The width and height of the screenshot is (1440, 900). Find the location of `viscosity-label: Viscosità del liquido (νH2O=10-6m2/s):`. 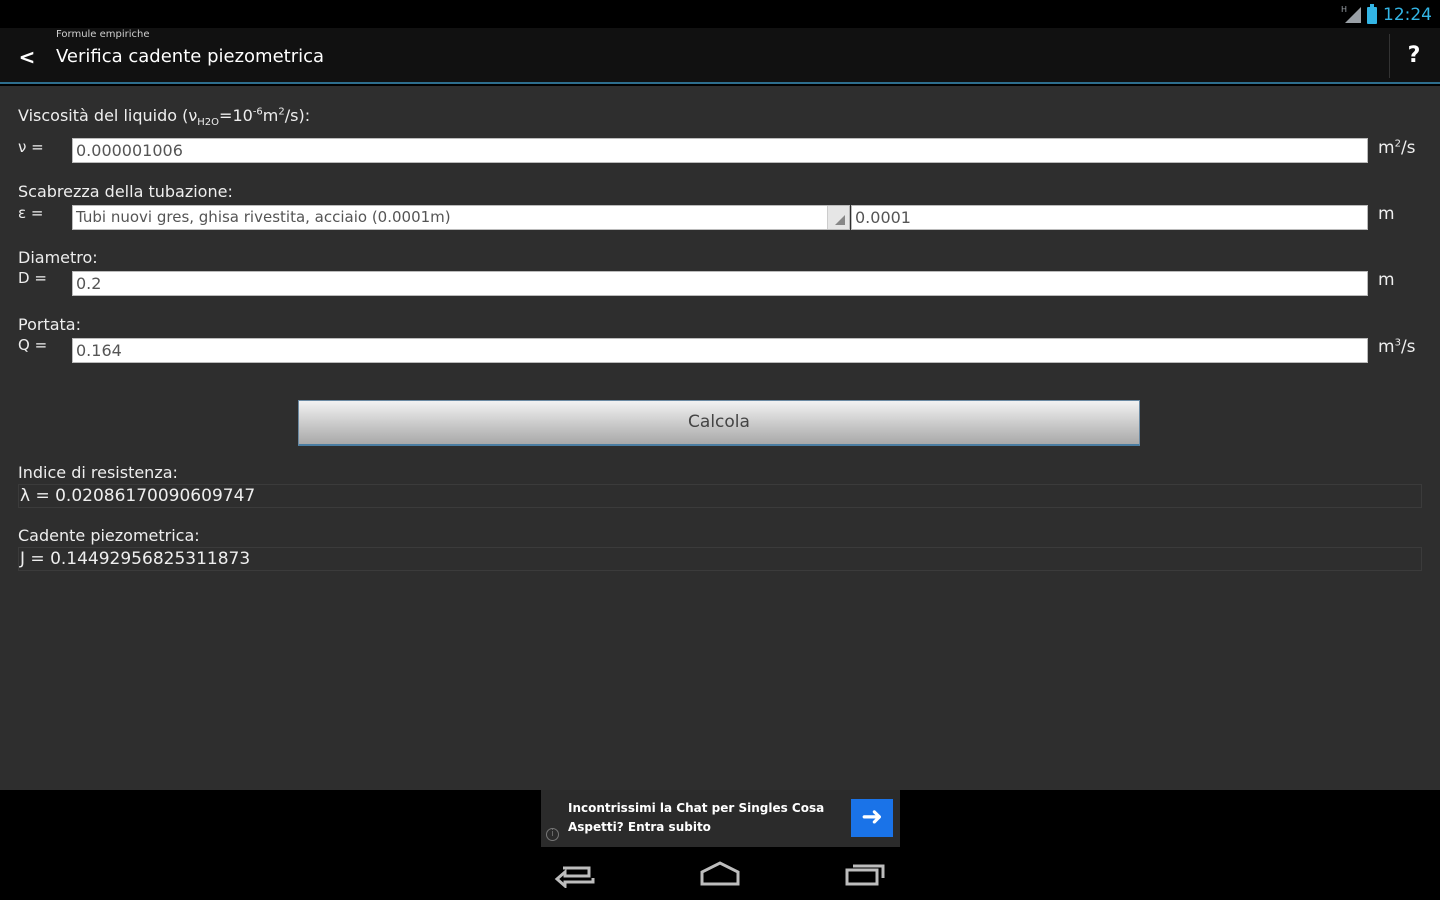

viscosity-label: Viscosità del liquido (νH2O=10-6m2/s): is located at coordinates (164, 117).